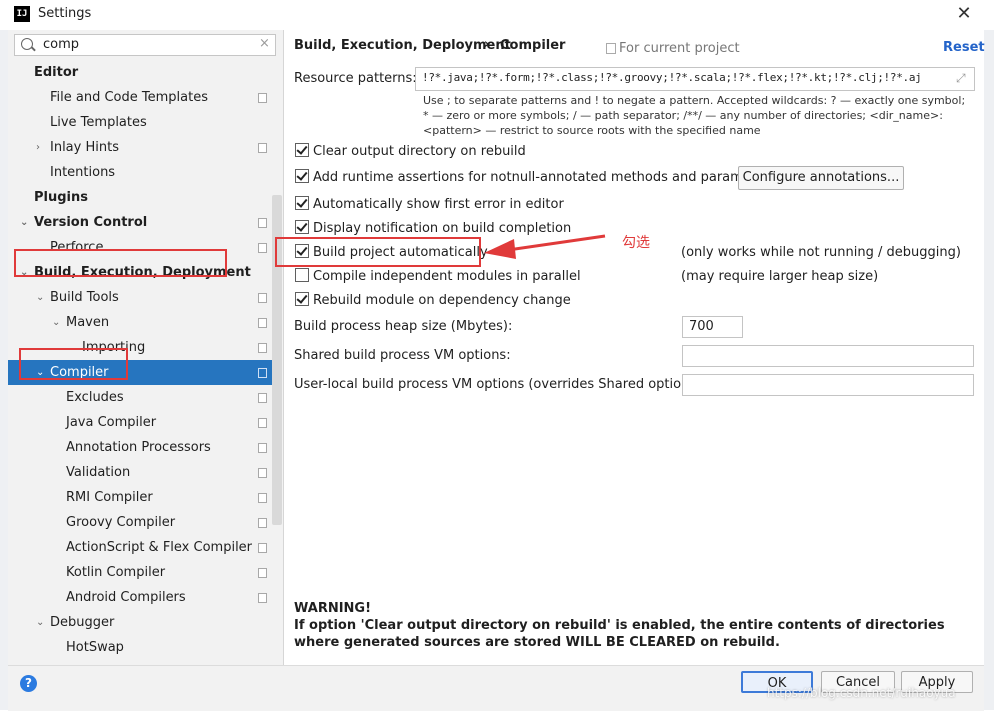 This screenshot has height=711, width=994. Describe the element at coordinates (140, 197) in the screenshot. I see `sidebar-item: Plugins` at that location.